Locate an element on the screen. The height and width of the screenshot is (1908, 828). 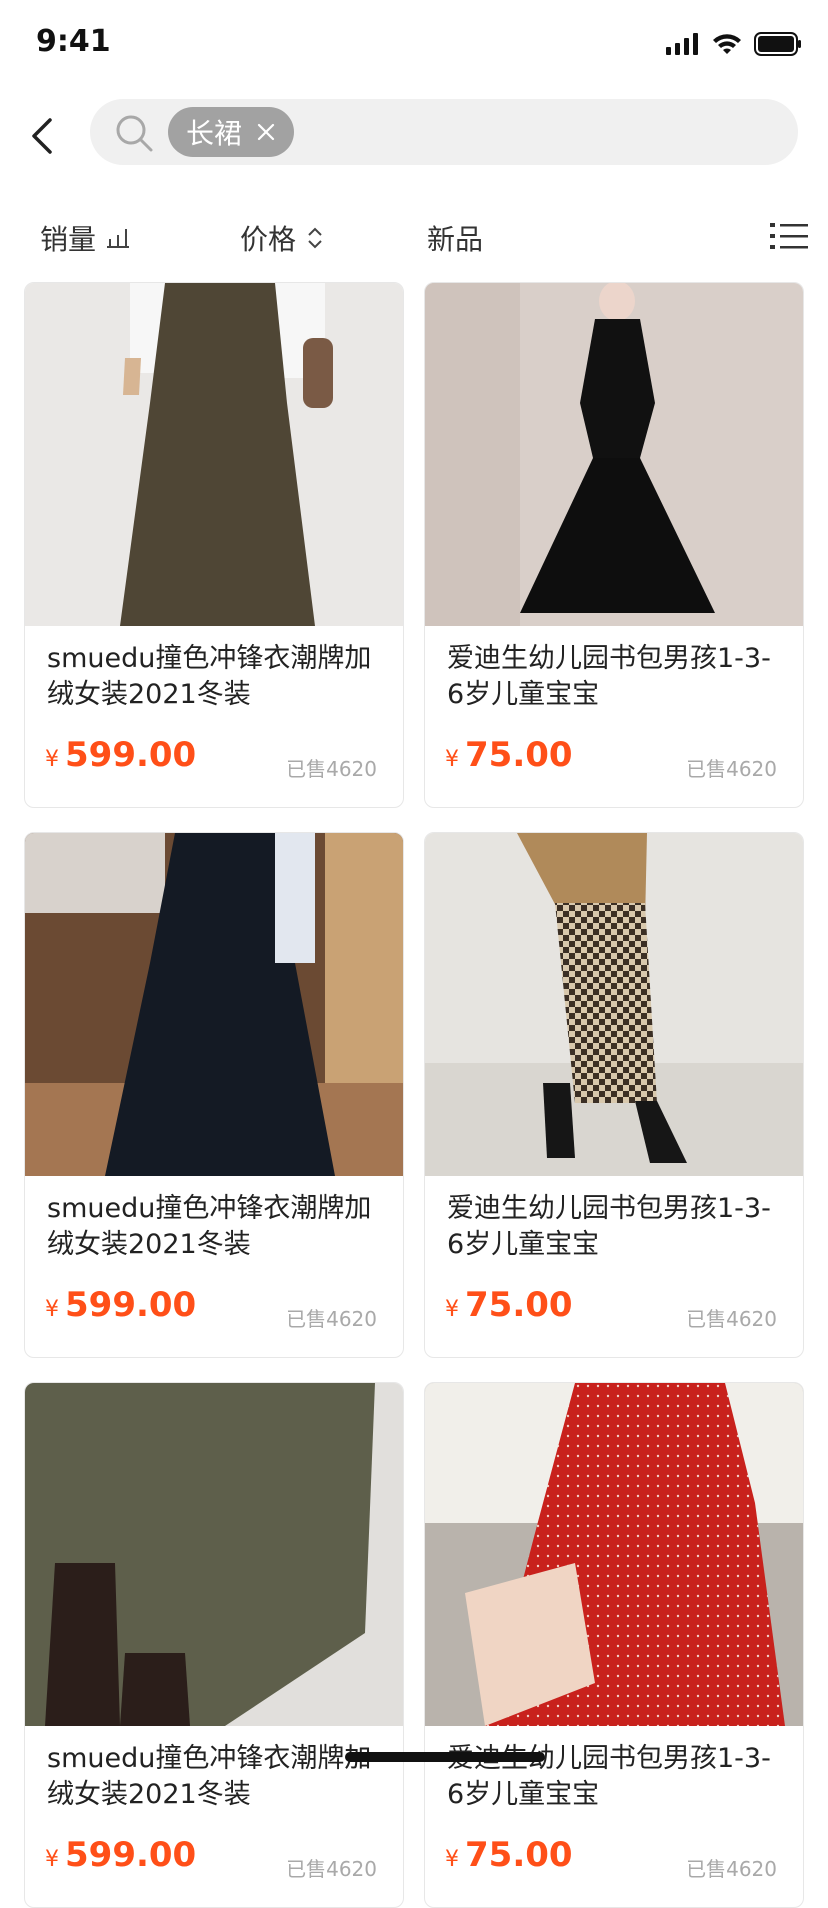
list-view-icon is located at coordinates (789, 236).